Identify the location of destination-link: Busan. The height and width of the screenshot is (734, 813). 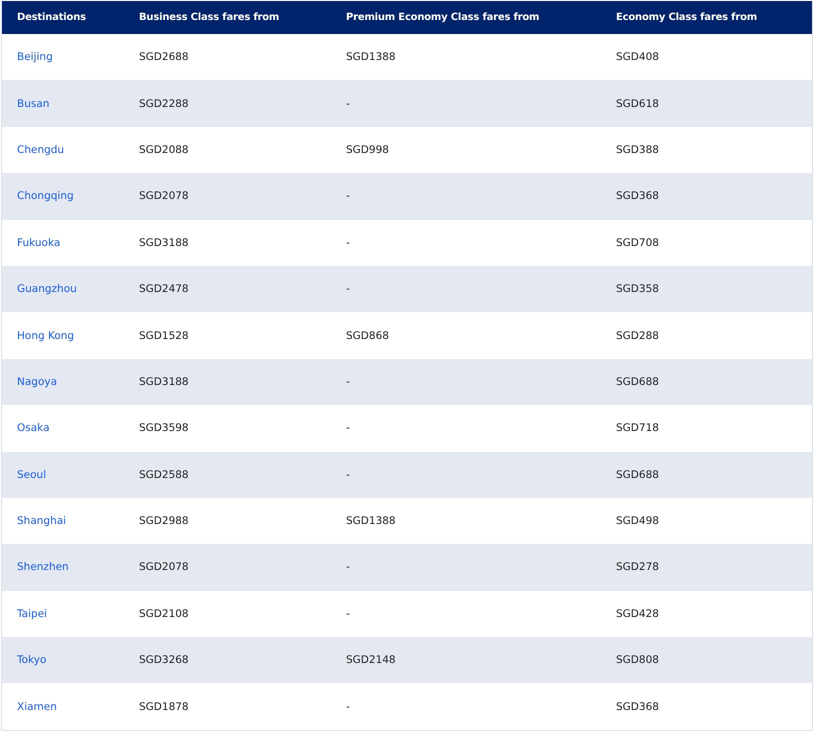
(33, 104).